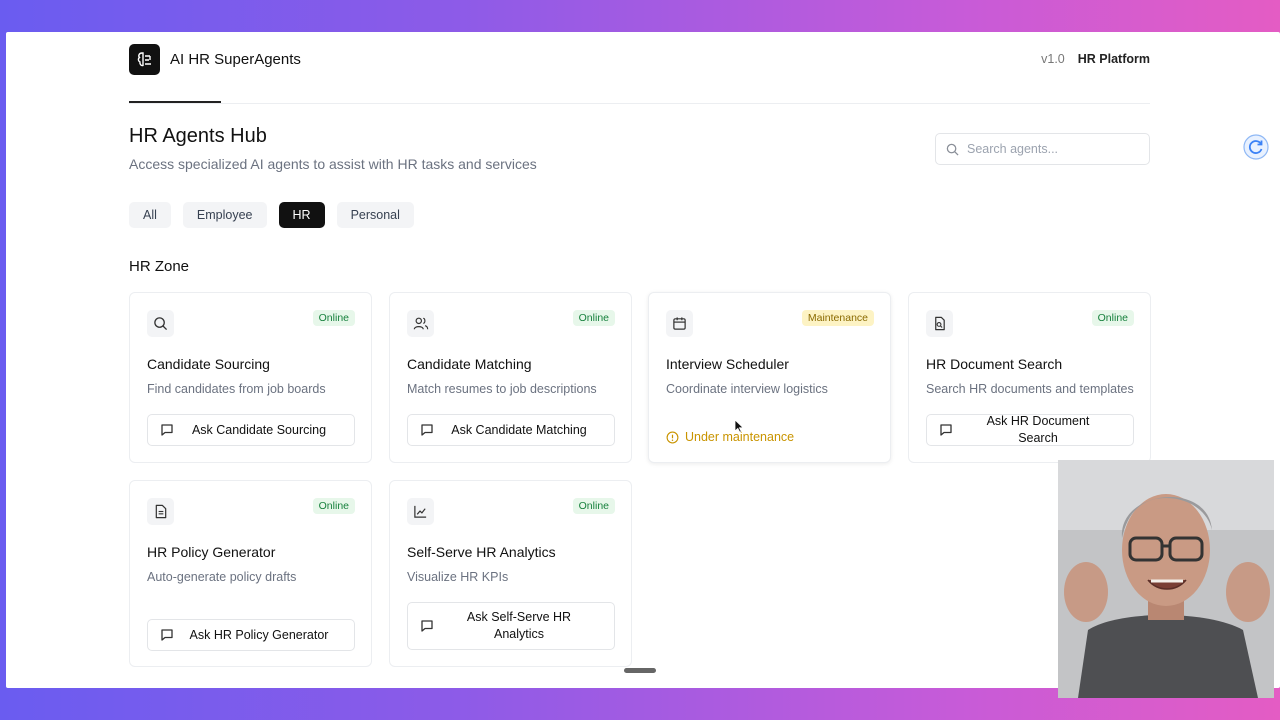 Image resolution: width=1280 pixels, height=720 pixels. I want to click on card-title: Self-Serve HR Analytics, so click(481, 552).